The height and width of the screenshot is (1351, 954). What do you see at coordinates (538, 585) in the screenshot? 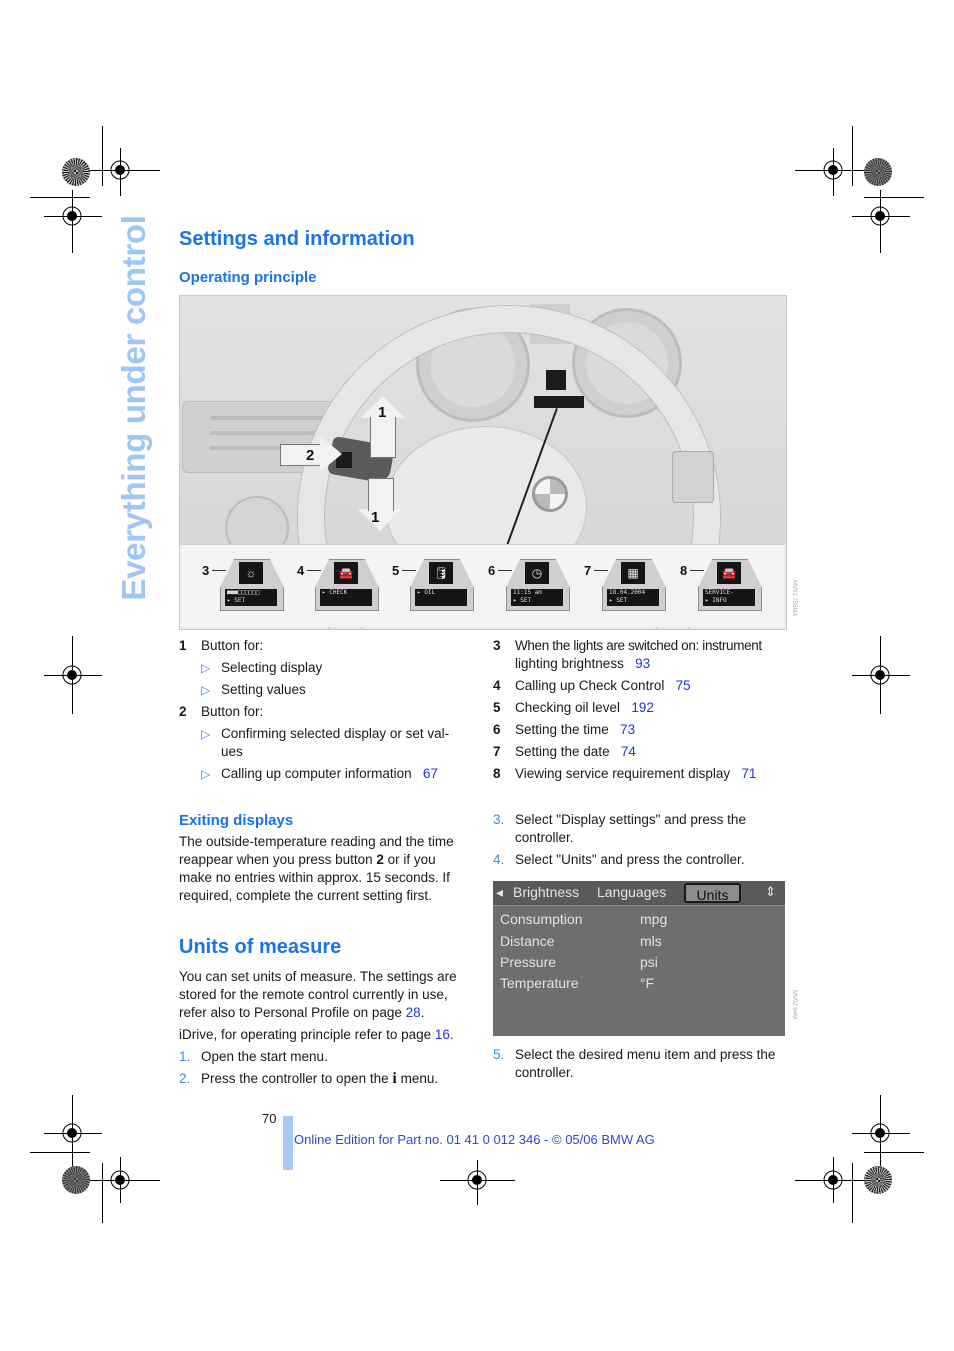
I see `display-variant-6: ◷ 11:15 am ▸ SET` at bounding box center [538, 585].